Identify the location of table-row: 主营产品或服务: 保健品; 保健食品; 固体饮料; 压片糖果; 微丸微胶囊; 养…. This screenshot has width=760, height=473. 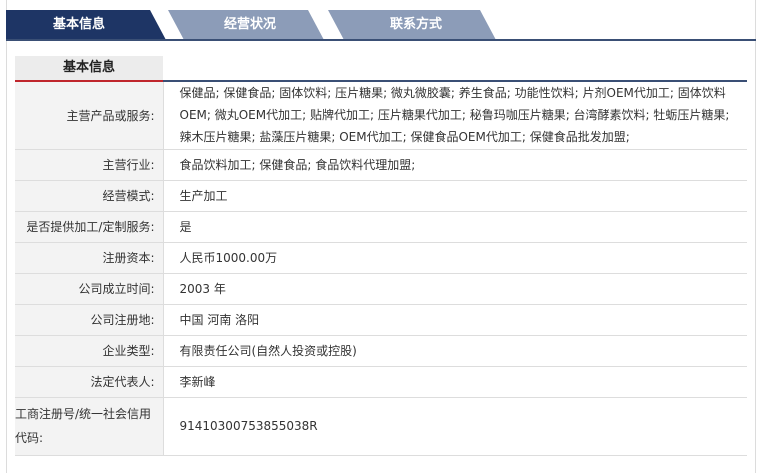
(381, 116).